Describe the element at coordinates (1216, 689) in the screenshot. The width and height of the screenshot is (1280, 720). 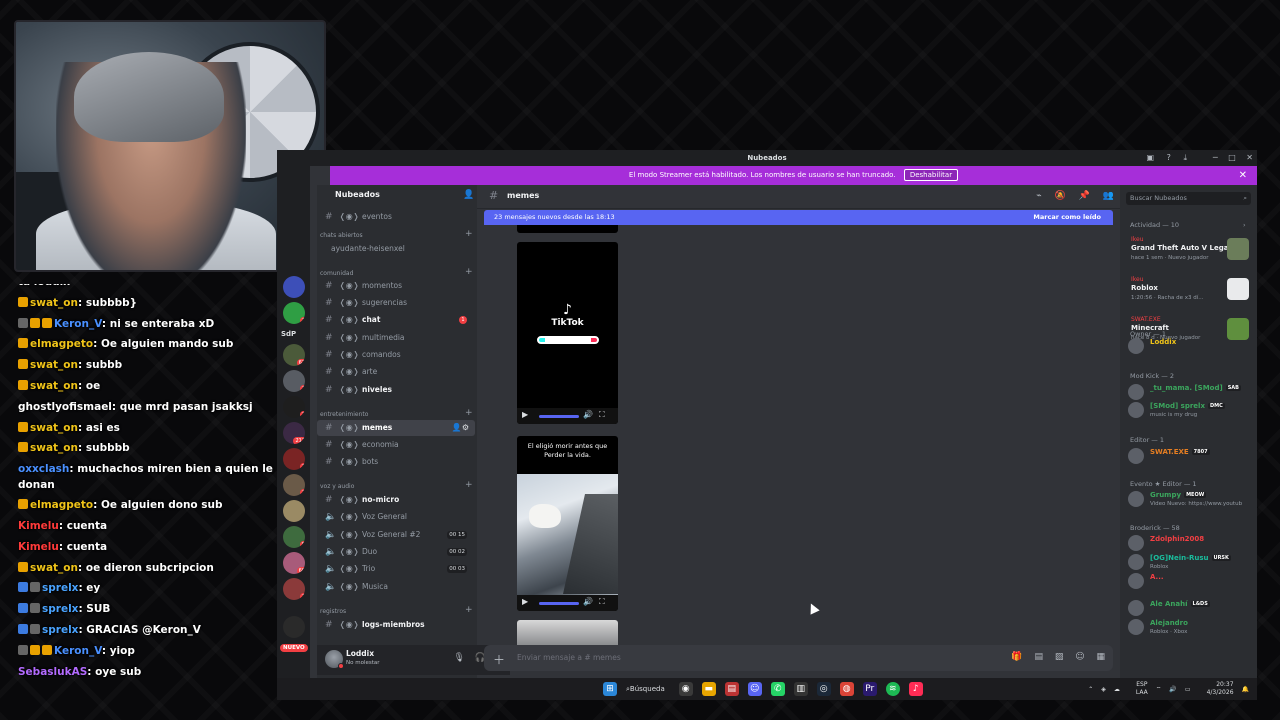
I see `clock: 20:37 4/3/2026` at that location.